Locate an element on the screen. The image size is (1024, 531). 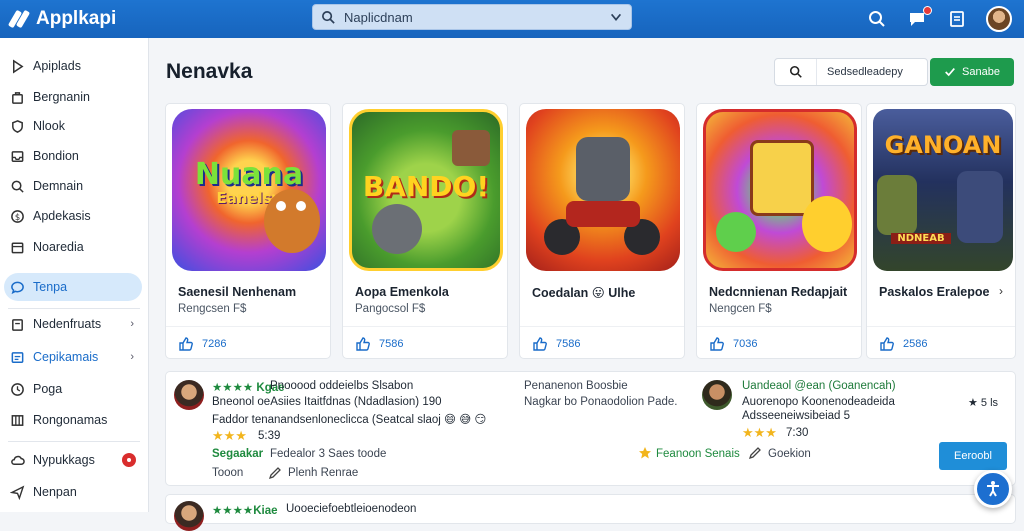
rating-stars: ★★★ is located at coordinates (229, 435).